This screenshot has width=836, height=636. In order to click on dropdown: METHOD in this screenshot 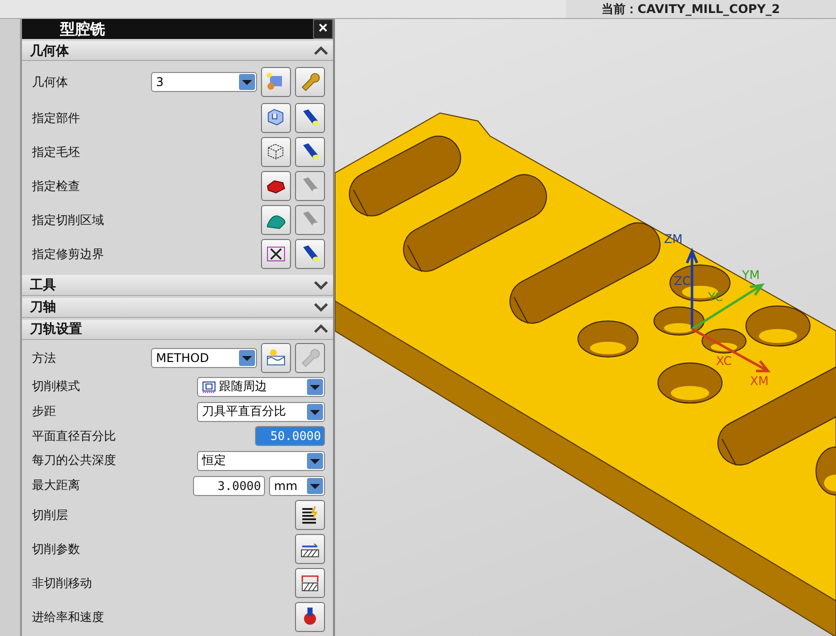, I will do `click(204, 358)`.